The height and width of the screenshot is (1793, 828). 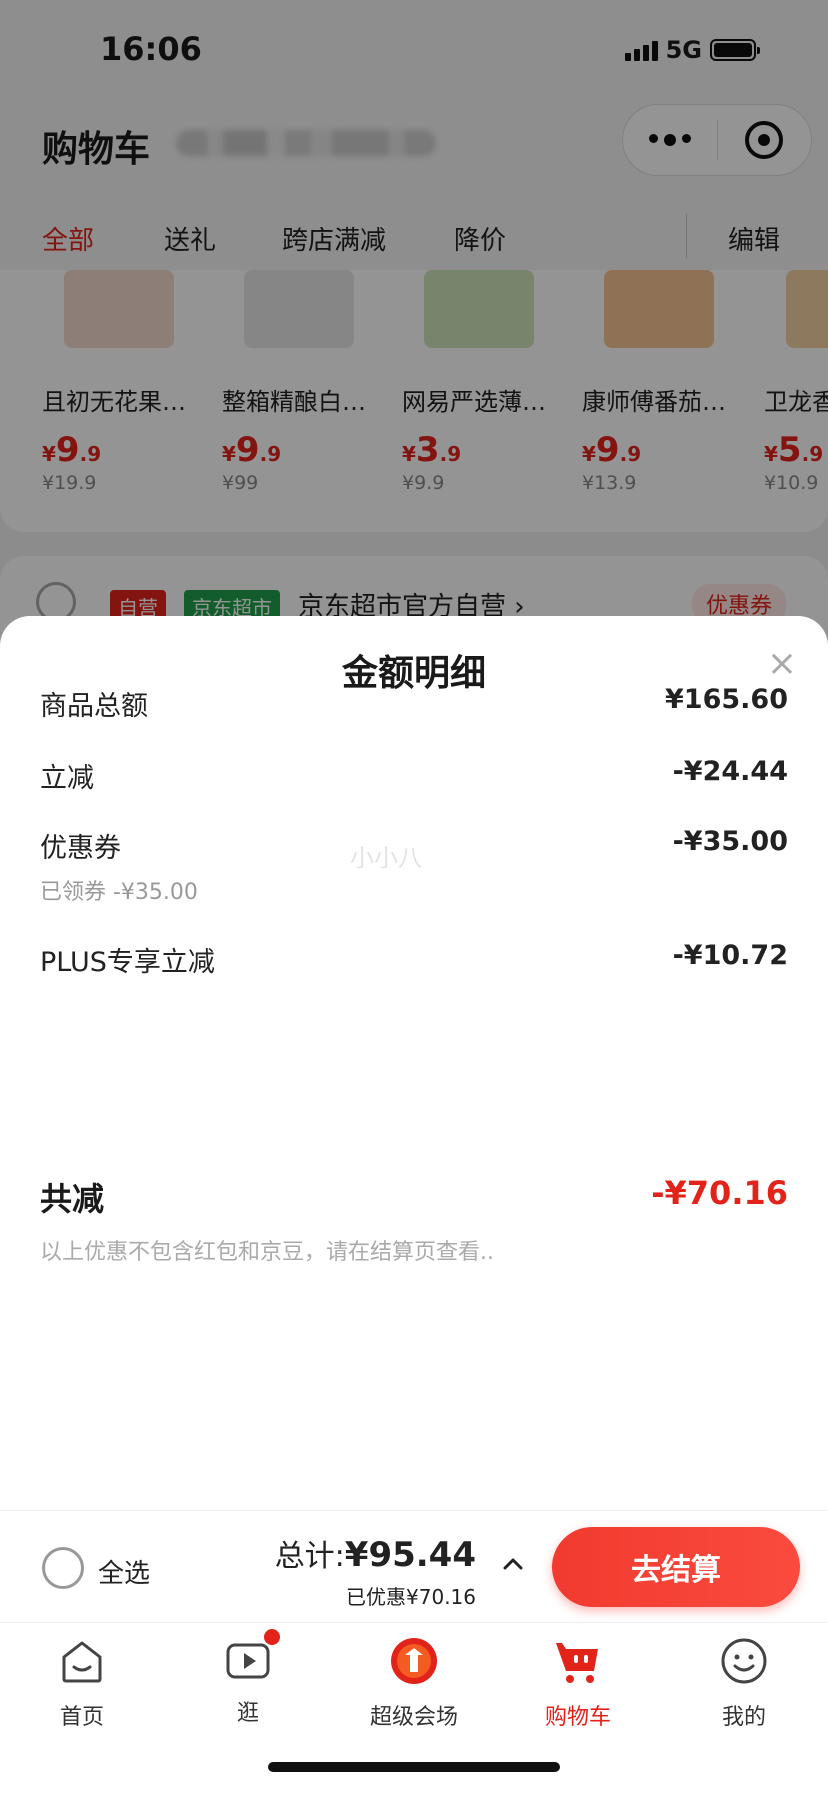 What do you see at coordinates (81, 1717) in the screenshot?
I see `tabbar-label: 首页` at bounding box center [81, 1717].